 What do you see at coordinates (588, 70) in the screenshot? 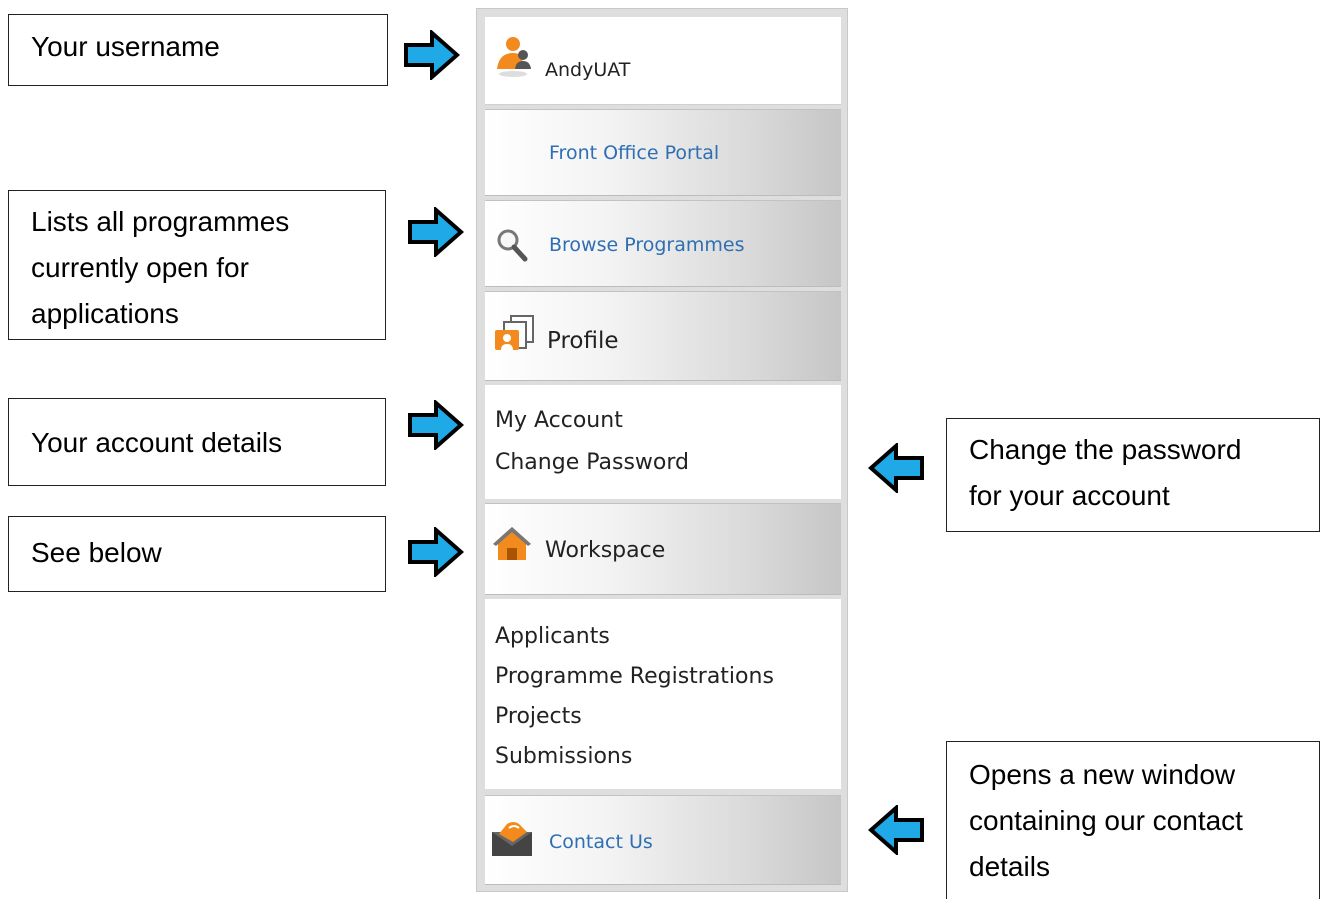
I see `username: AndyUAT` at bounding box center [588, 70].